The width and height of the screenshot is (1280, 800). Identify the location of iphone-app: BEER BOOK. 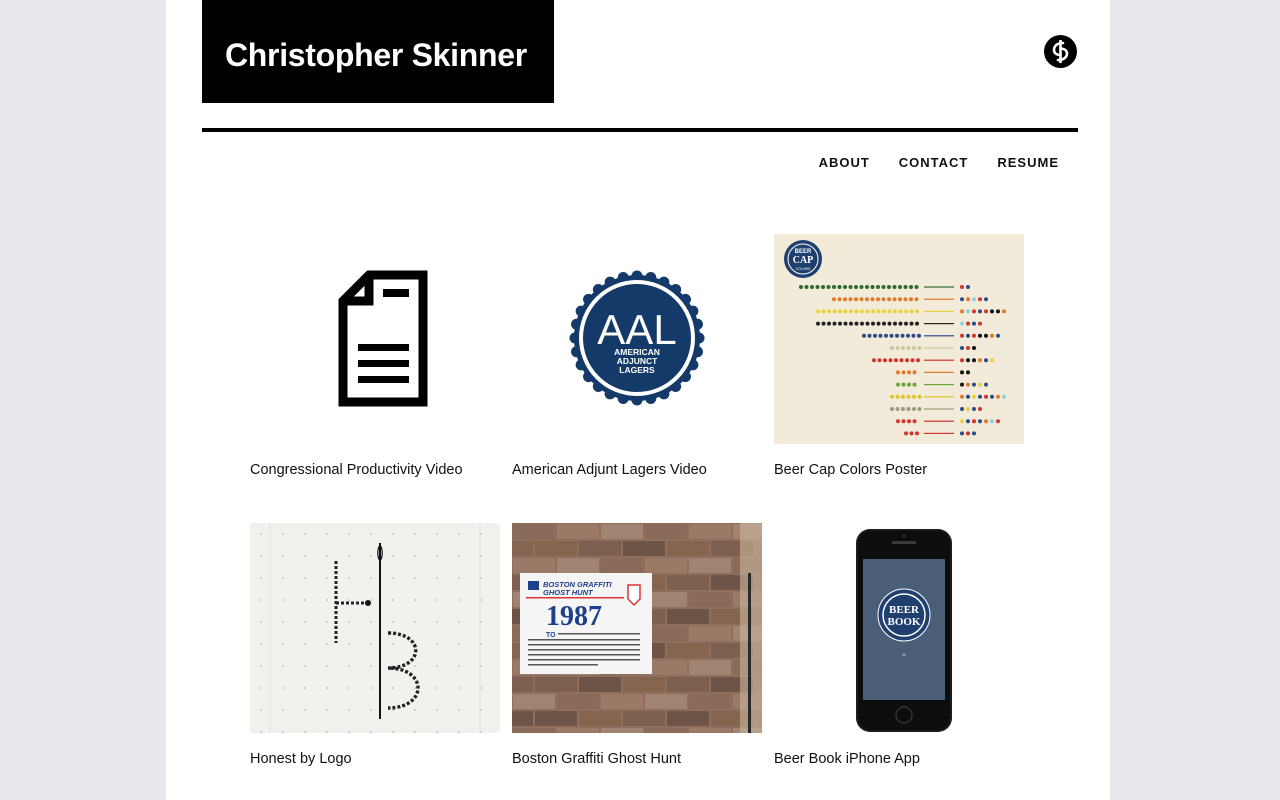
(899, 628).